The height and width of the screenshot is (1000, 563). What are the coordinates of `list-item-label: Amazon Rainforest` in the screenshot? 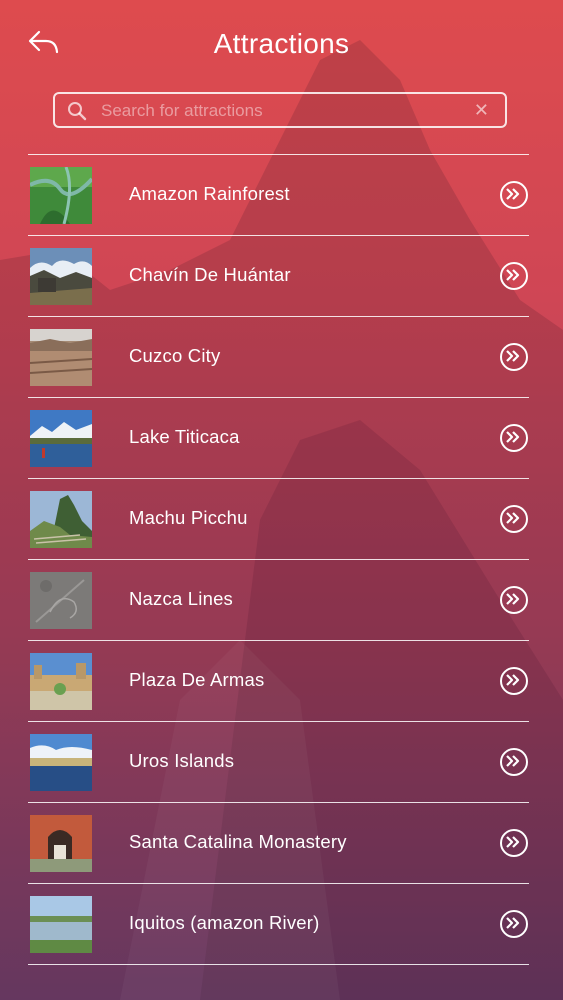 It's located at (209, 193).